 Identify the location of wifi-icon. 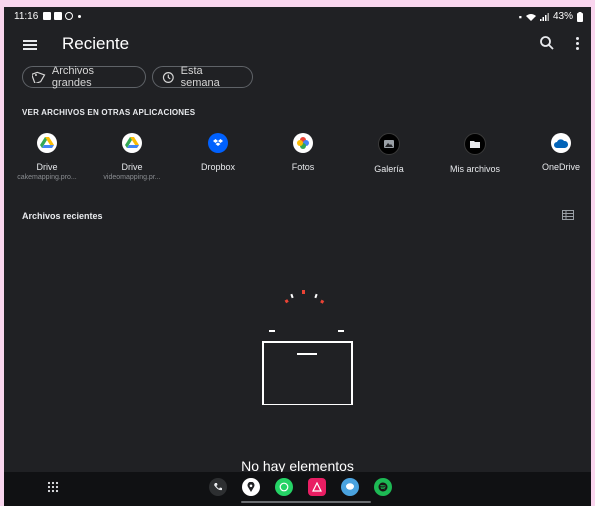
(530, 17).